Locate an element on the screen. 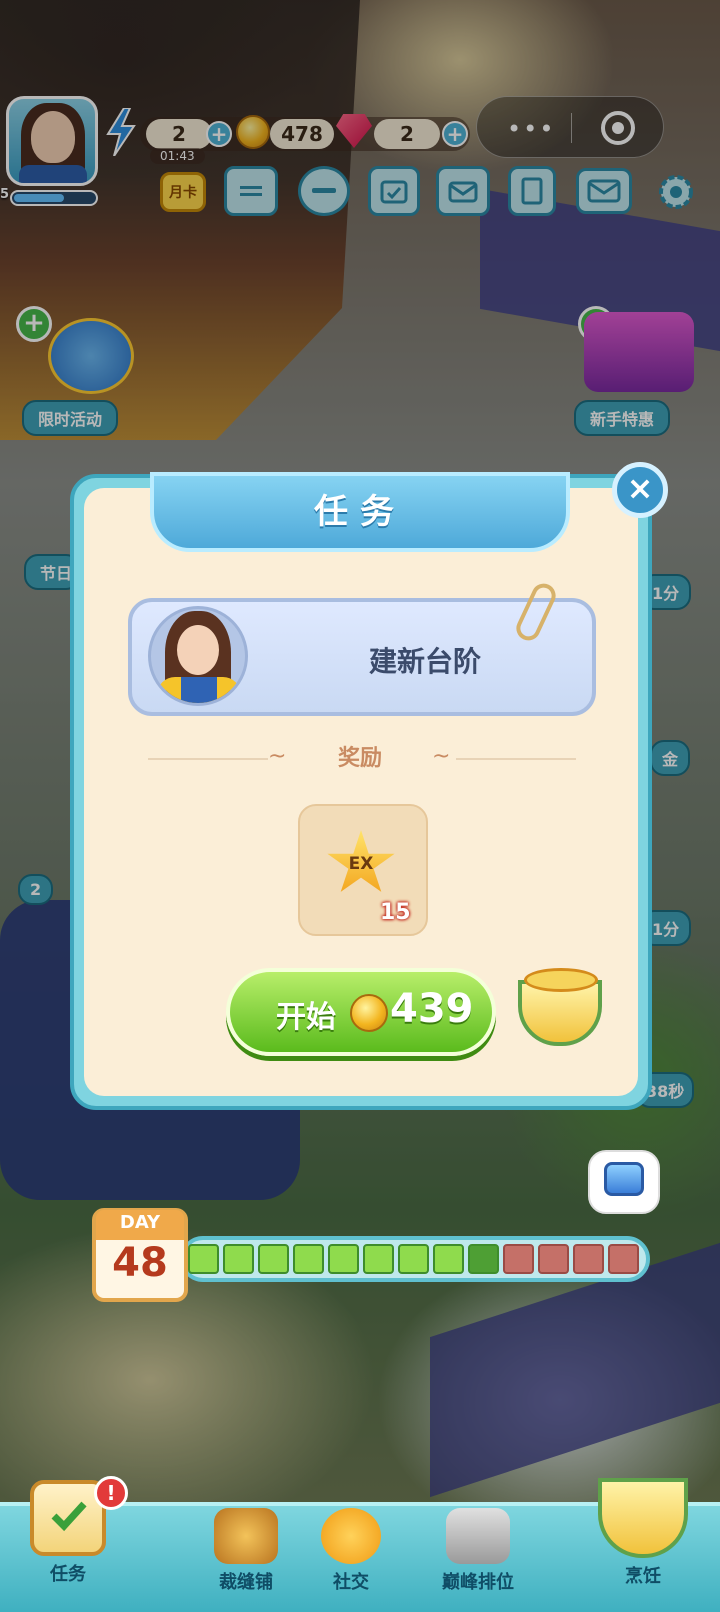 Image resolution: width=720 pixels, height=1612 pixels. tab-label: 社交 is located at coordinates (351, 1582).